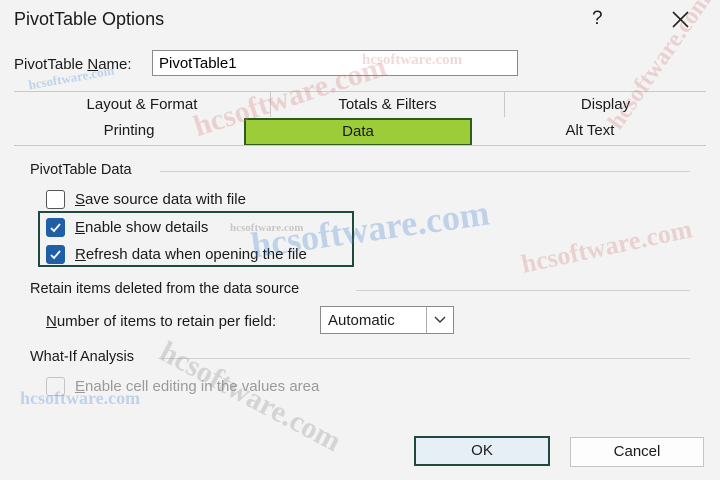 This screenshot has width=720, height=480. Describe the element at coordinates (82, 357) in the screenshot. I see `section-what-if-title: What-If Analysis` at that location.